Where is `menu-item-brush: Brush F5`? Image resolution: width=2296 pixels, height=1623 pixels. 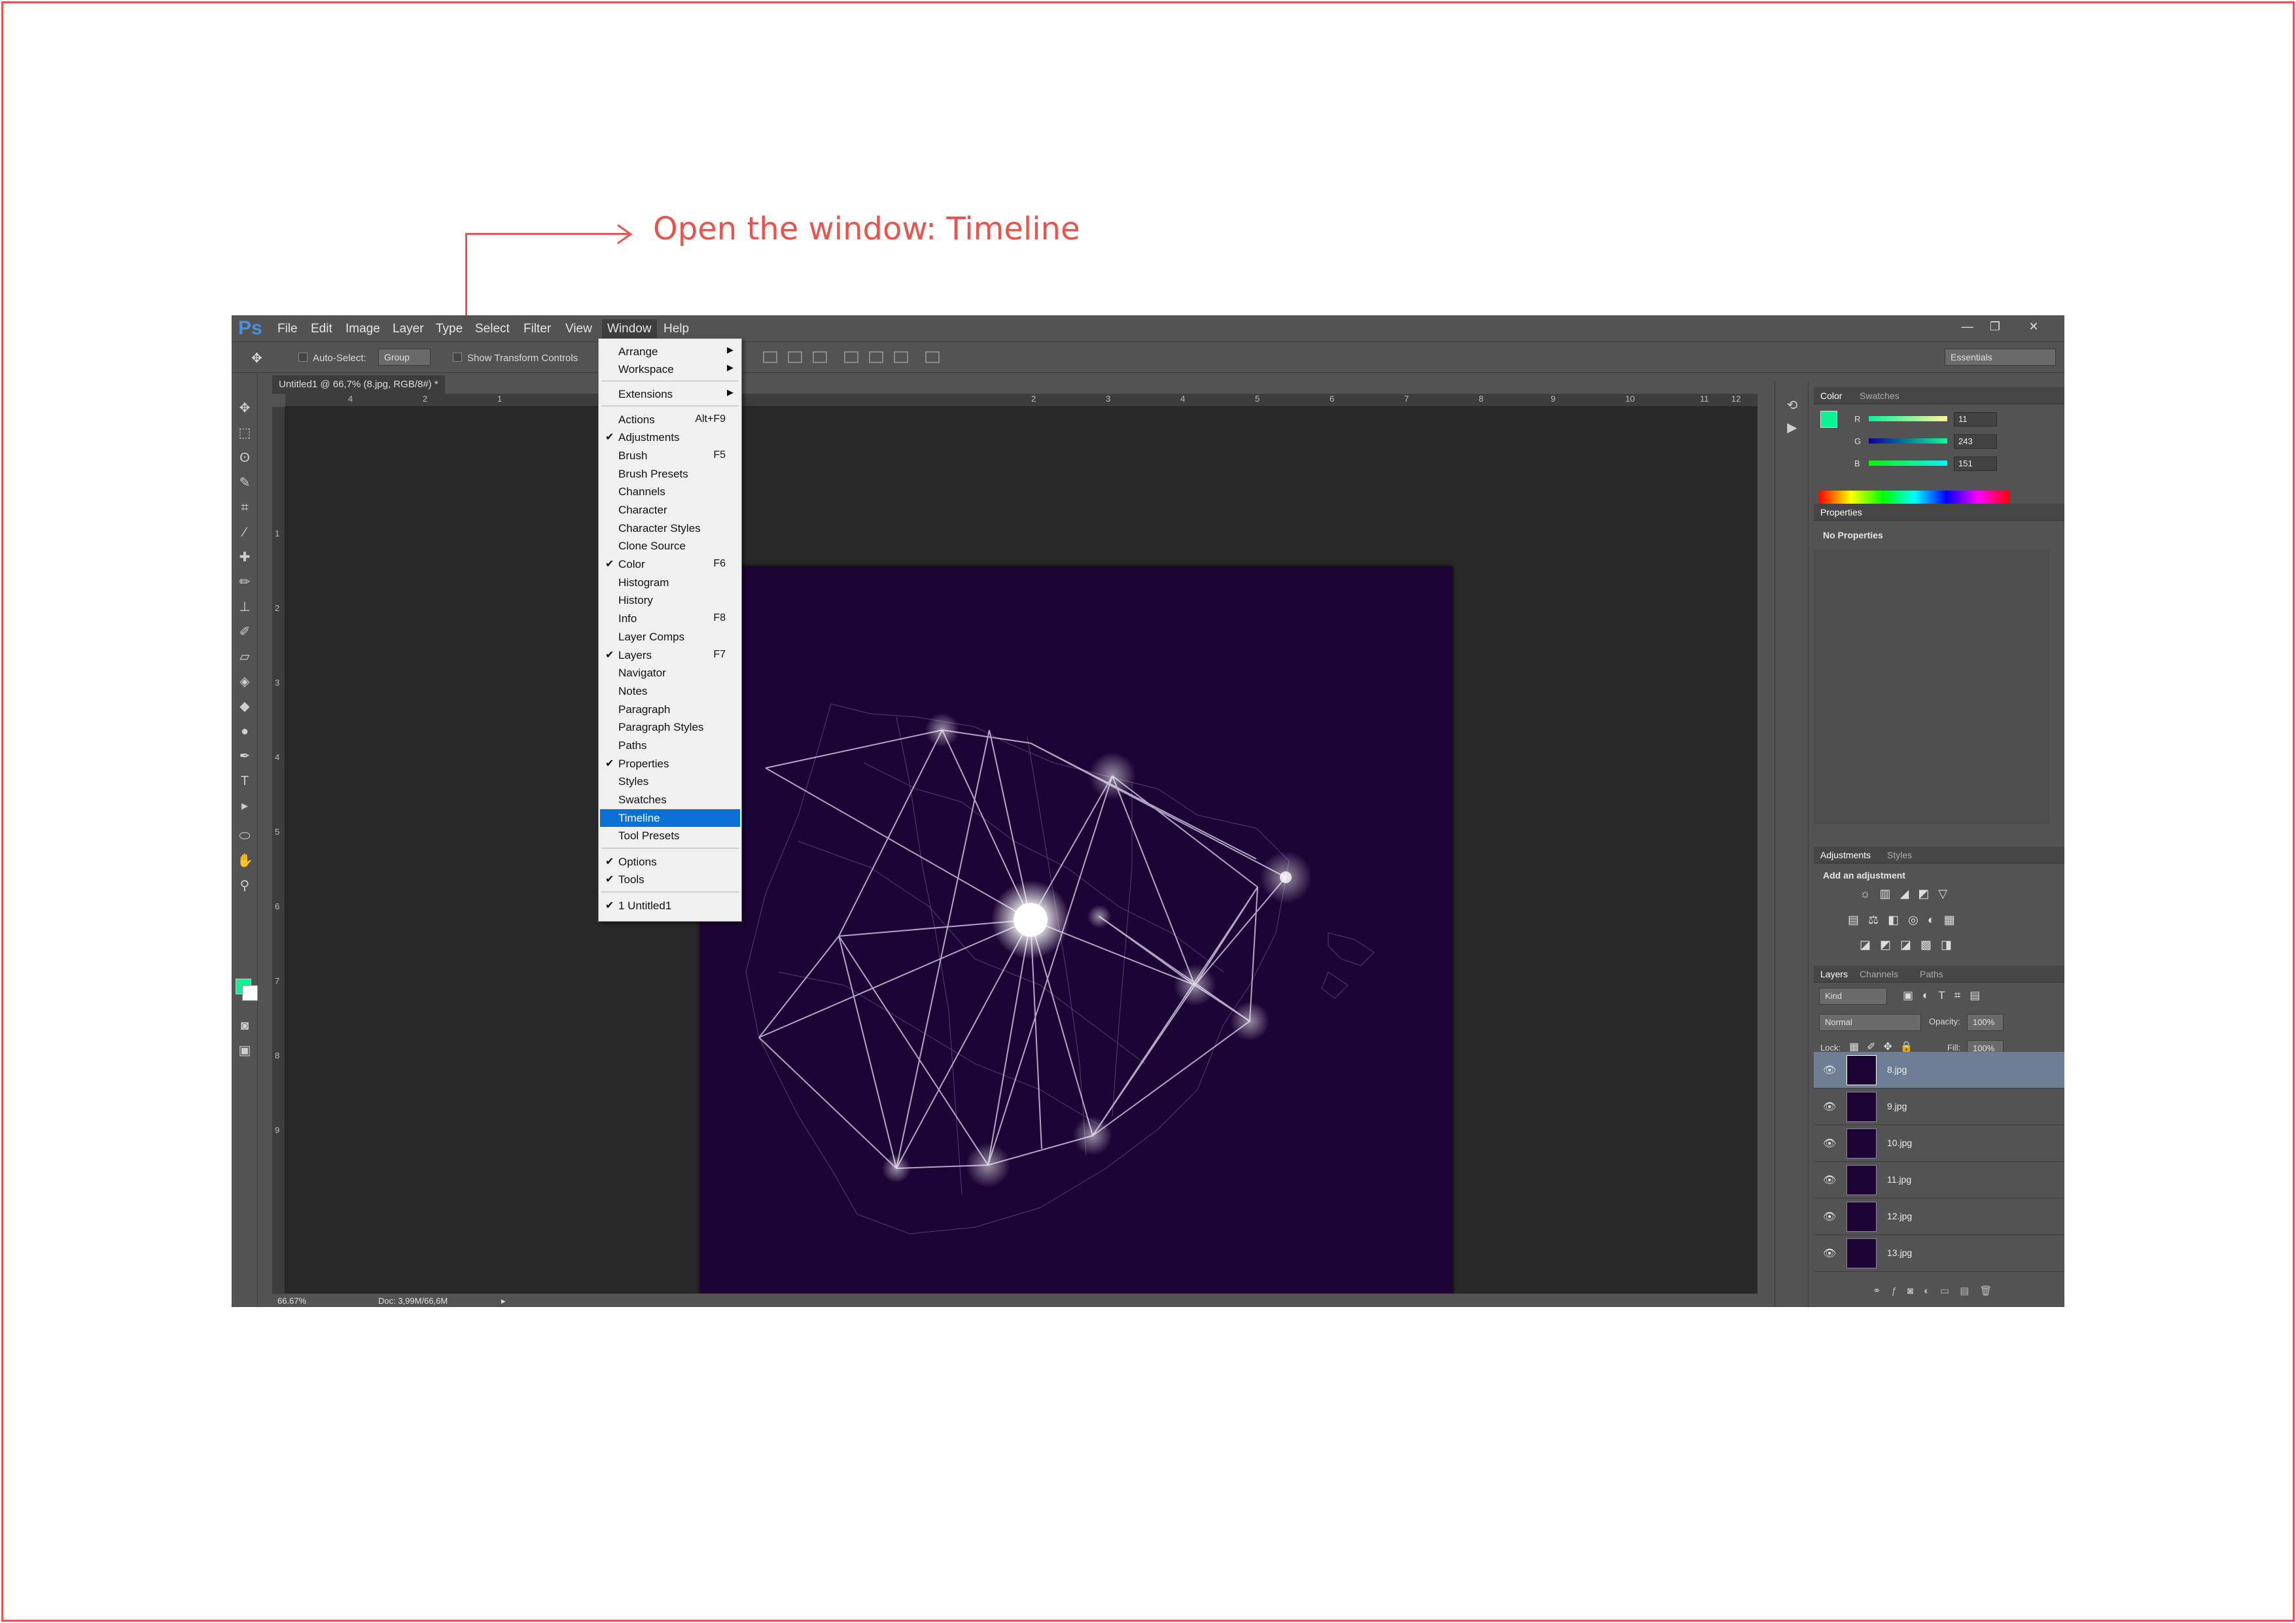 menu-item-brush: Brush F5 is located at coordinates (670, 456).